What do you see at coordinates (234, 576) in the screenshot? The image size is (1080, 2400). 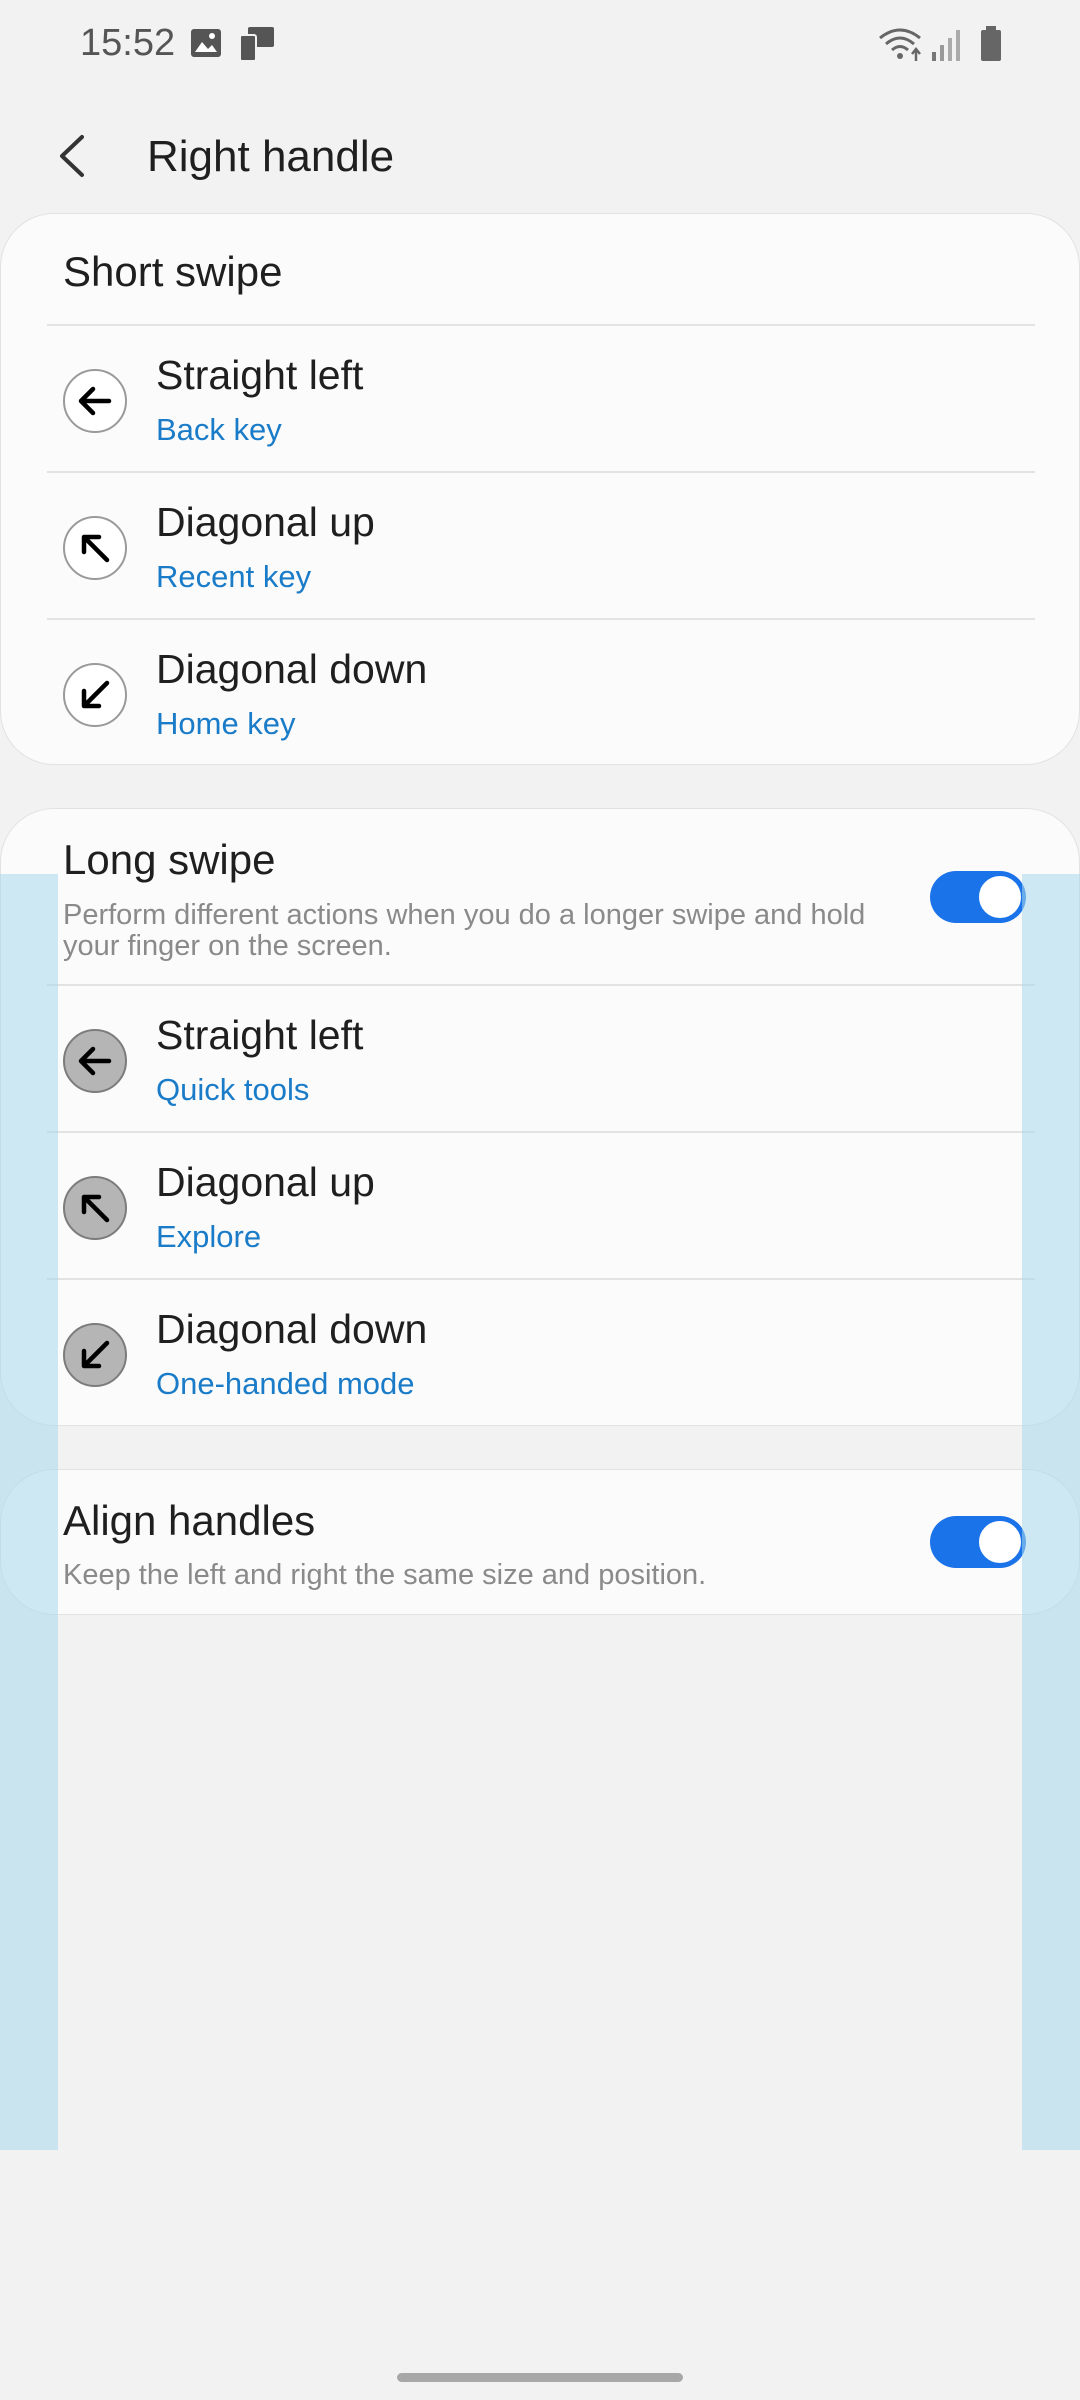 I see `item-value: Recent key` at bounding box center [234, 576].